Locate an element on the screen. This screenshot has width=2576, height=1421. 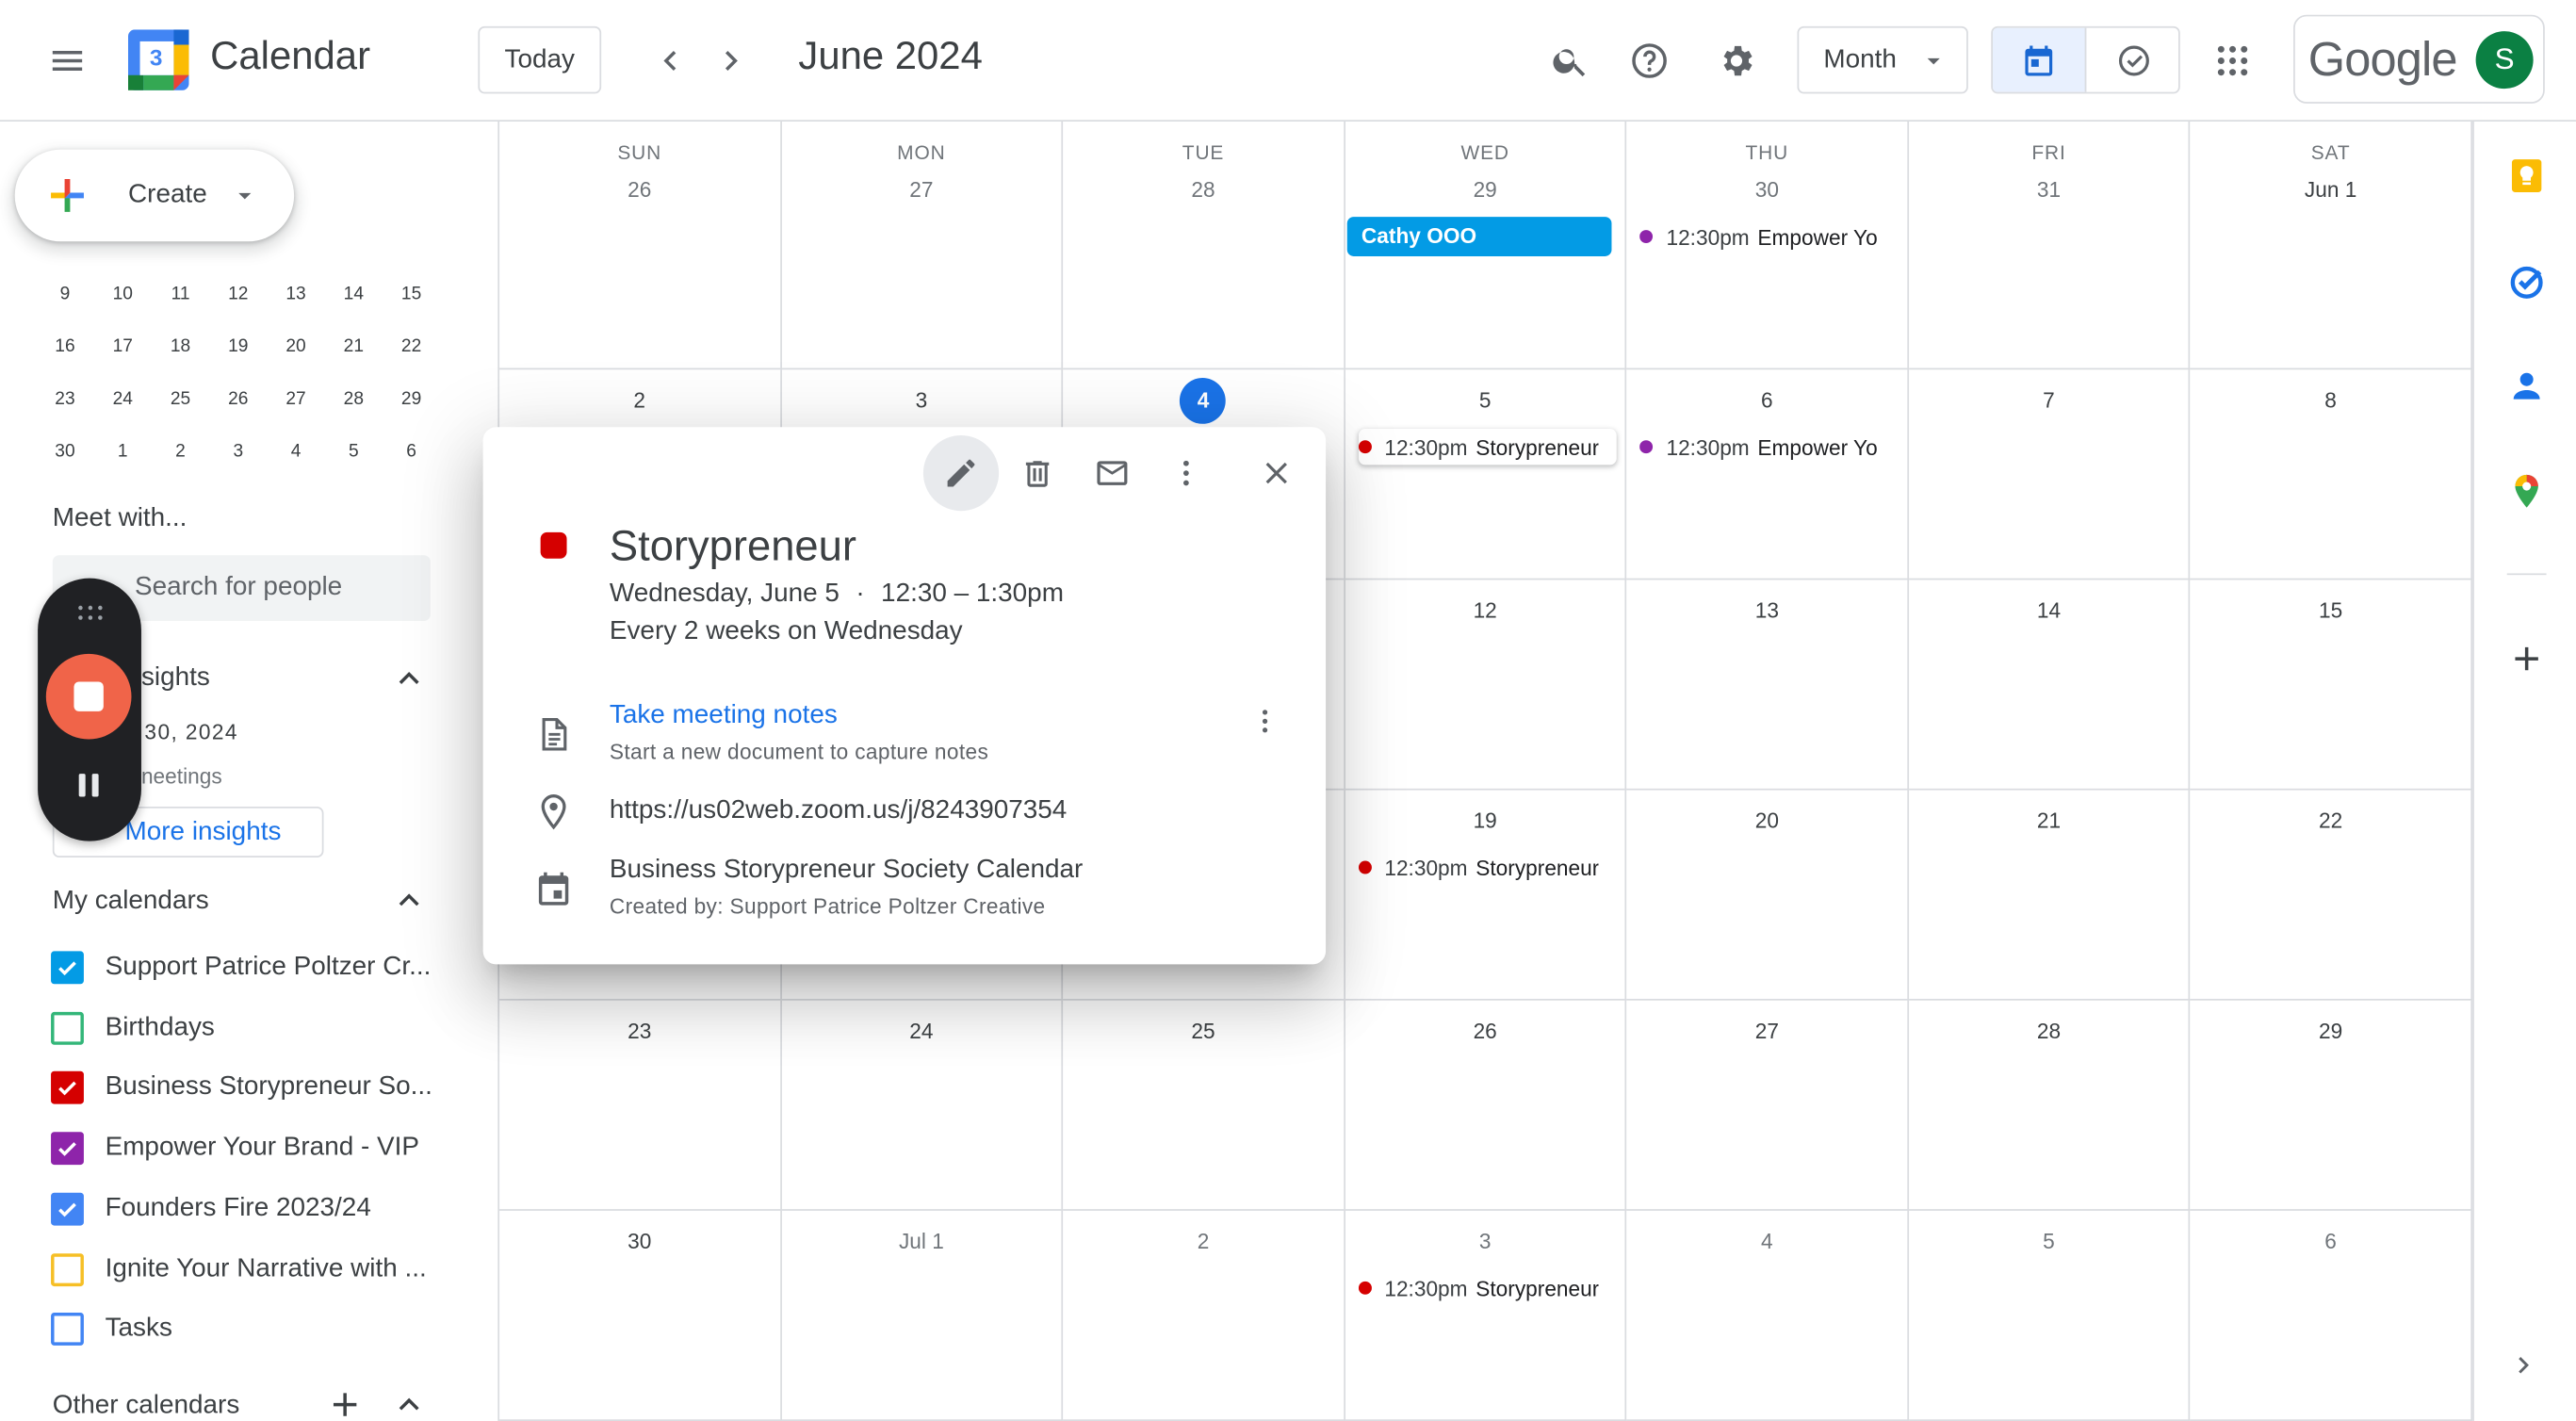
apps-grid-icon is located at coordinates (2233, 61).